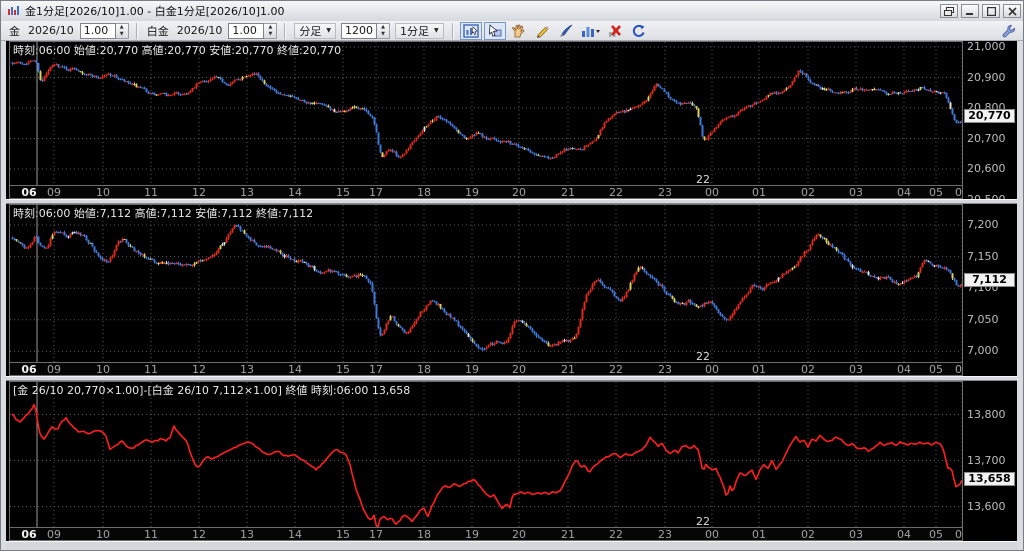  I want to click on platinum-current-price: 7,112, so click(989, 279).